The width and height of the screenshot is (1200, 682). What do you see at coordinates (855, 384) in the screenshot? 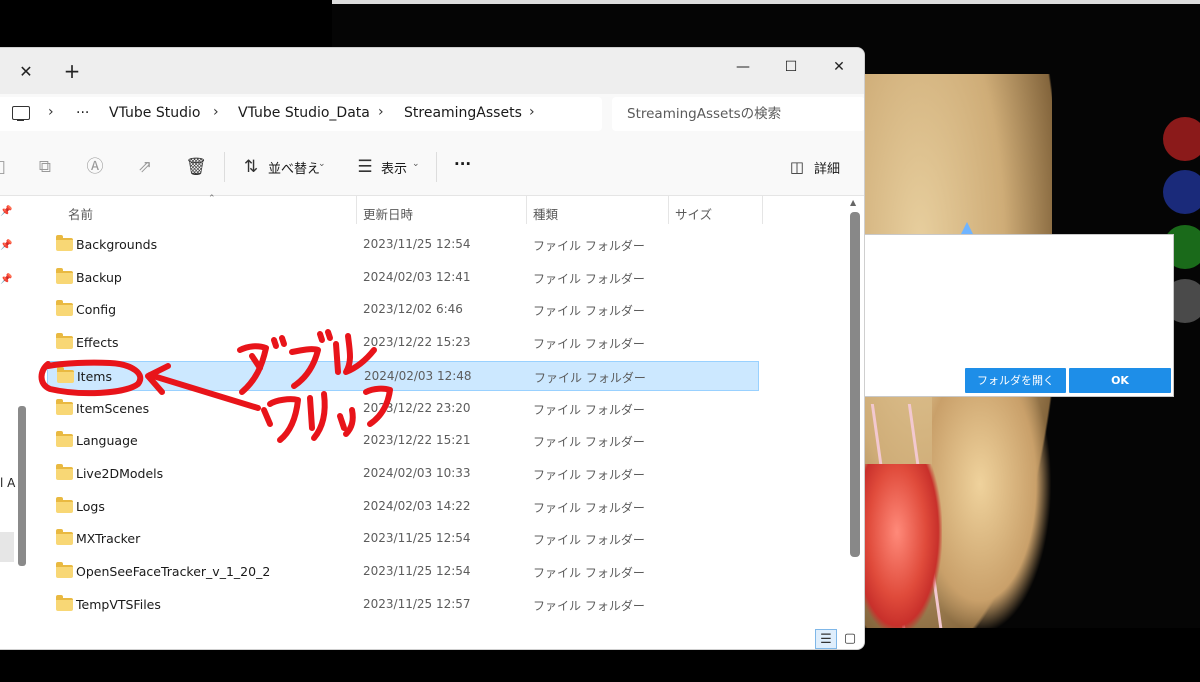
I see `file-list-scrollbar` at bounding box center [855, 384].